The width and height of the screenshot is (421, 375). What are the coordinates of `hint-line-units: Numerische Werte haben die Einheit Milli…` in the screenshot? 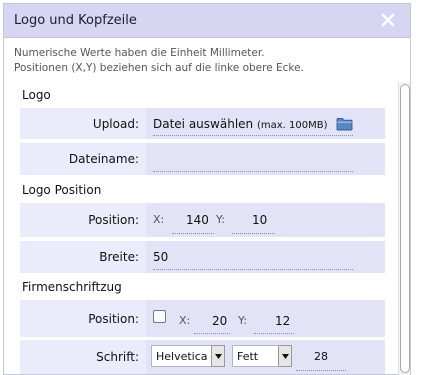 It's located at (139, 53).